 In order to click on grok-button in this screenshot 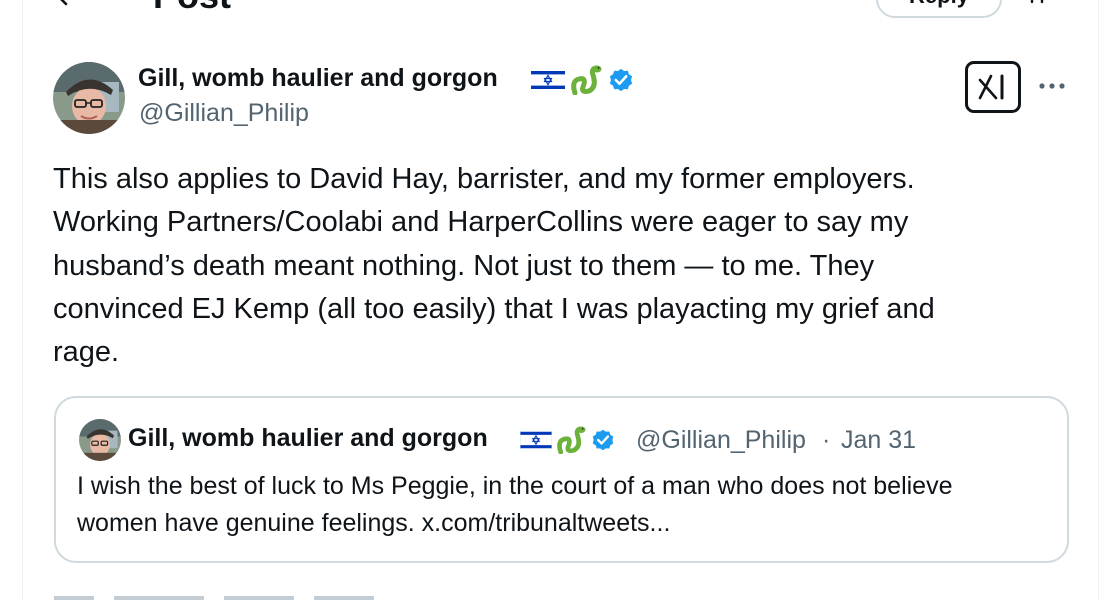, I will do `click(993, 87)`.